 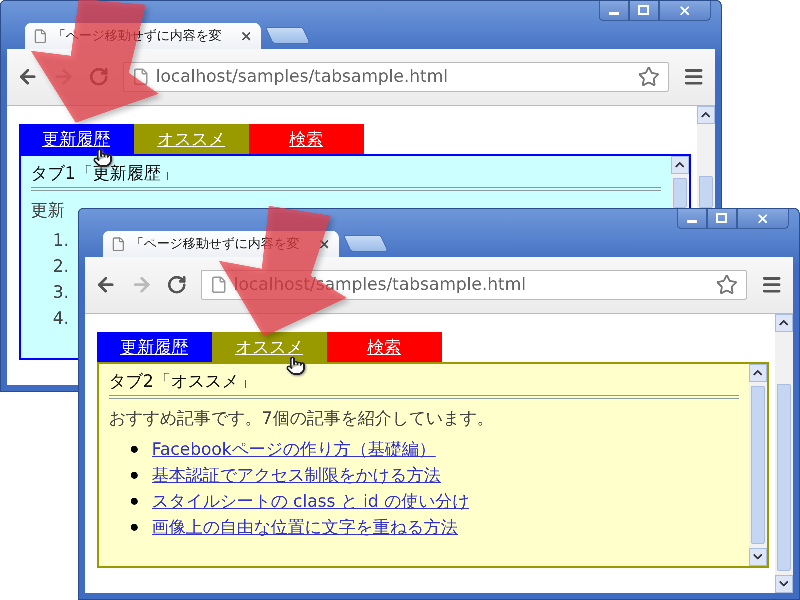 What do you see at coordinates (154, 347) in the screenshot?
I see `page-tab: 更新履歴` at bounding box center [154, 347].